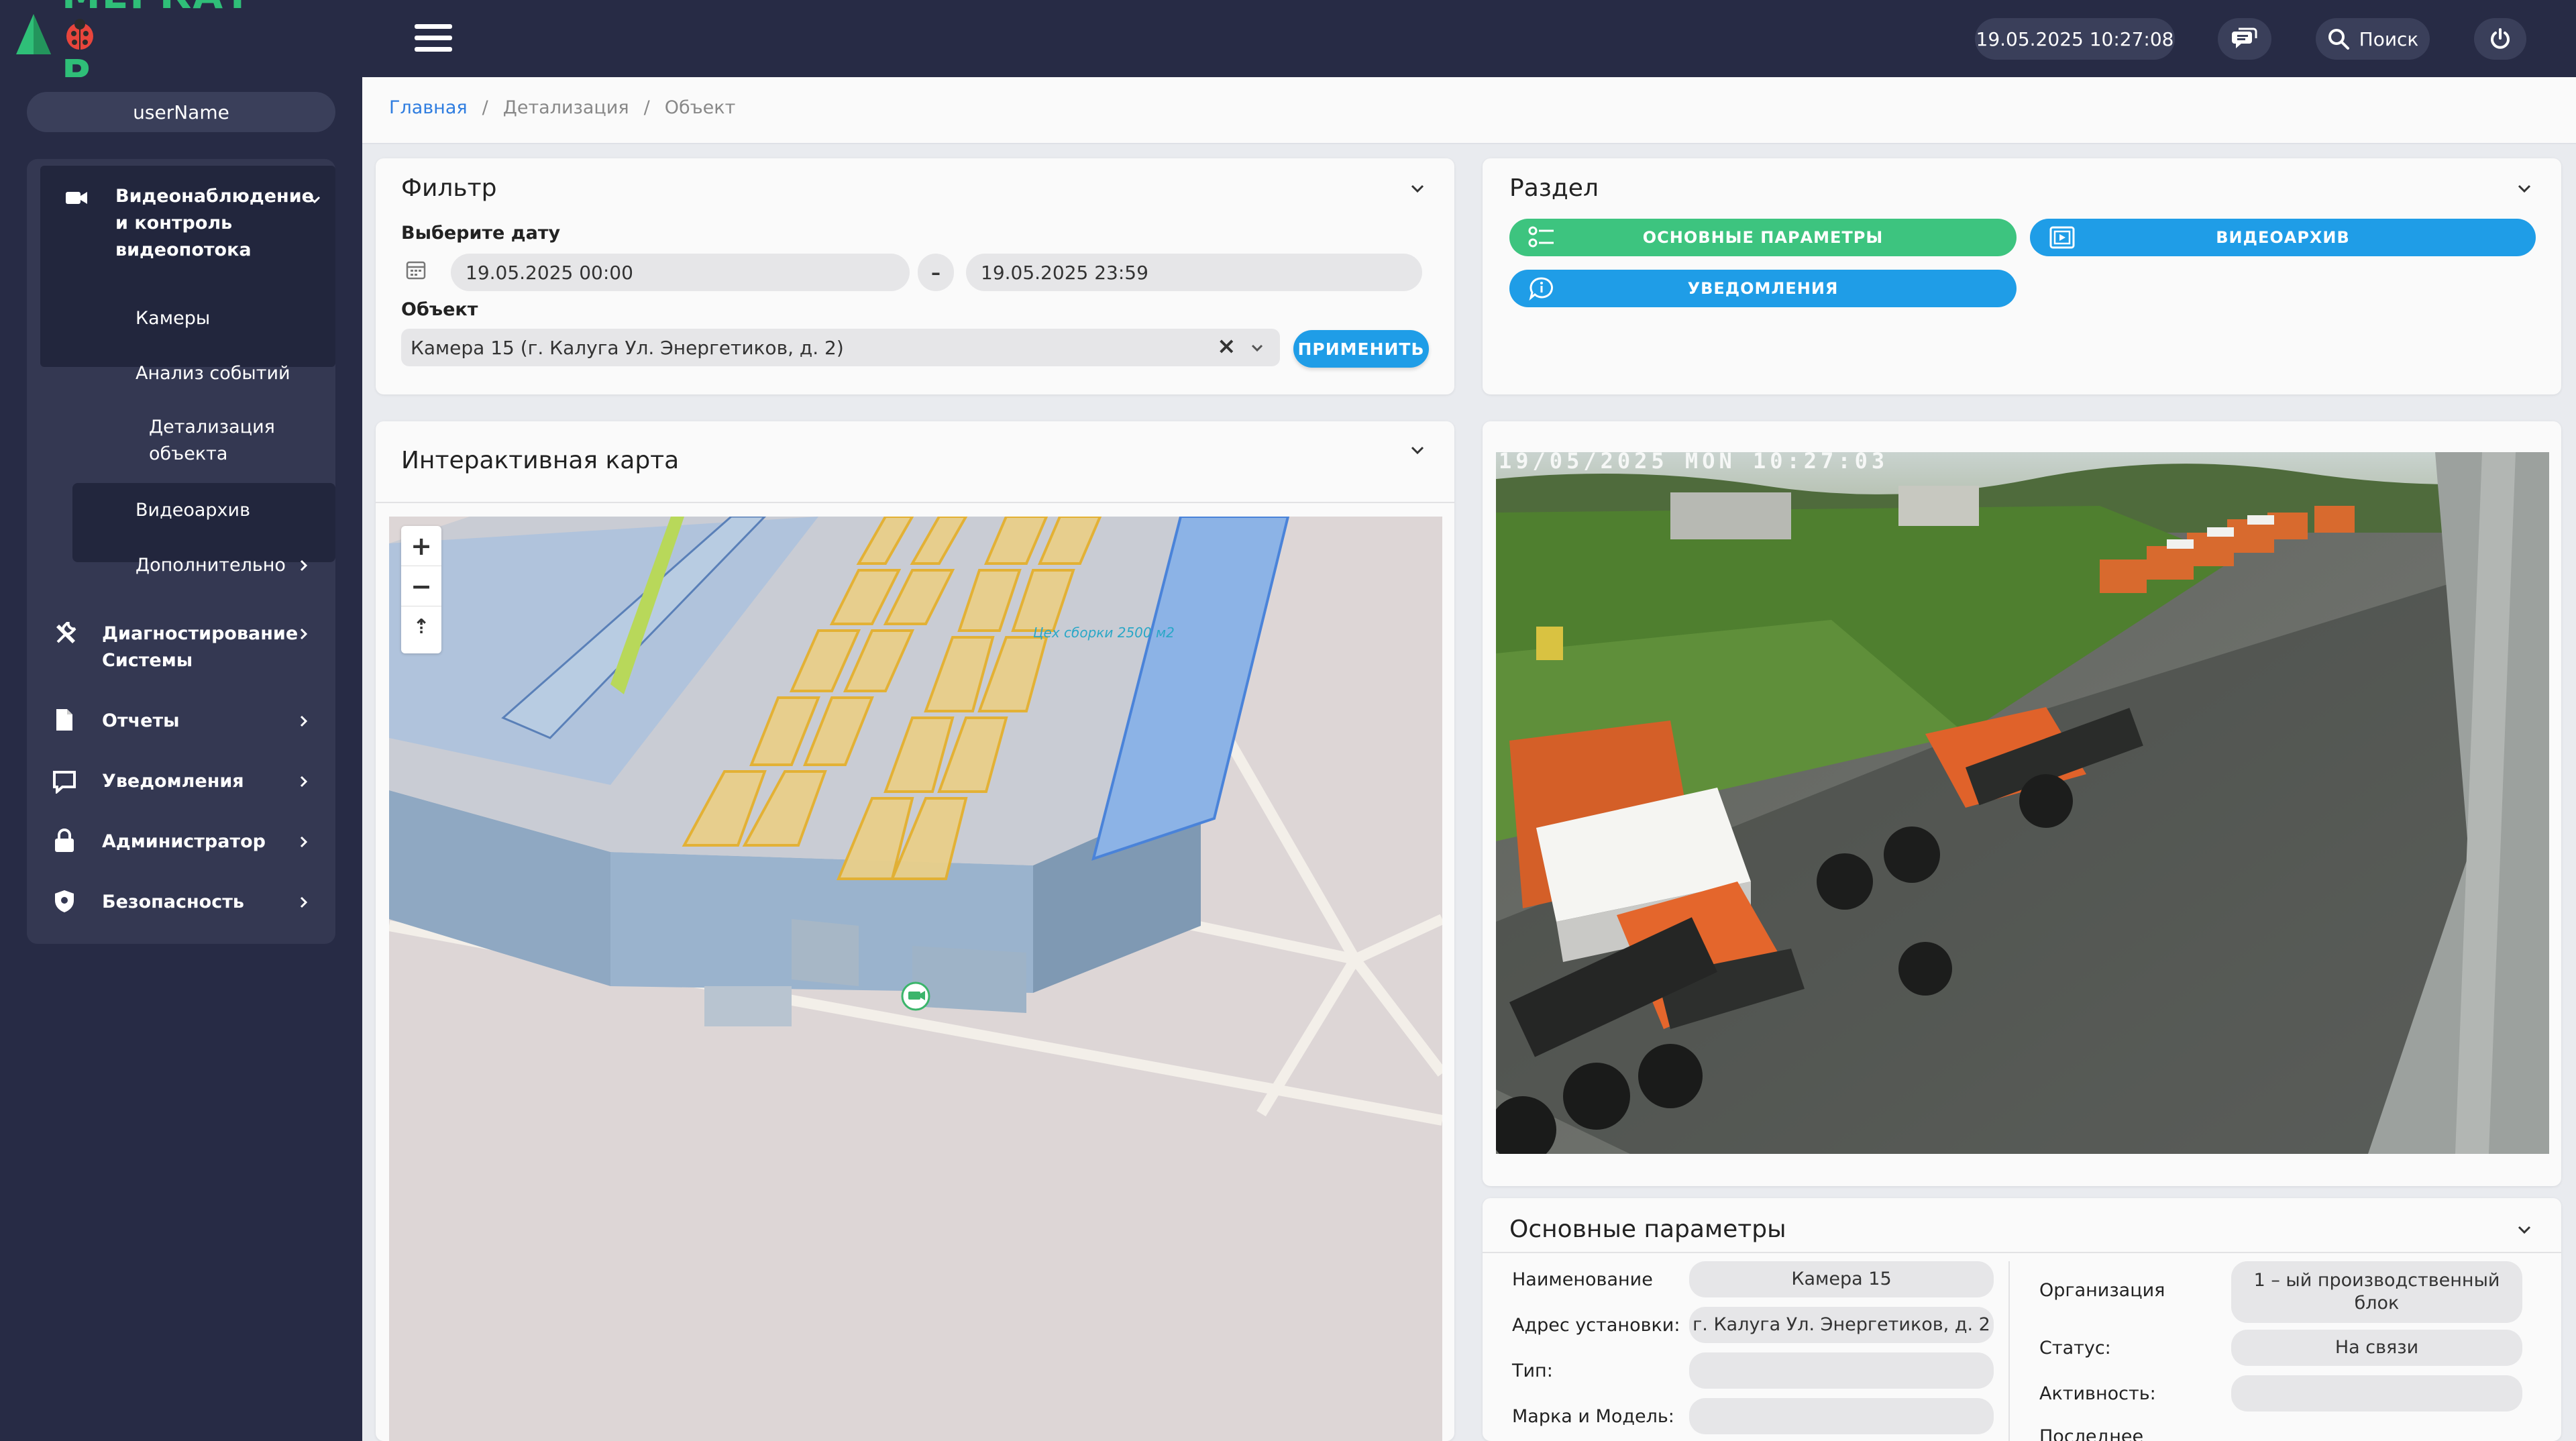 This screenshot has height=1441, width=2576. What do you see at coordinates (421, 626) in the screenshot?
I see `compass-button: ⇡` at bounding box center [421, 626].